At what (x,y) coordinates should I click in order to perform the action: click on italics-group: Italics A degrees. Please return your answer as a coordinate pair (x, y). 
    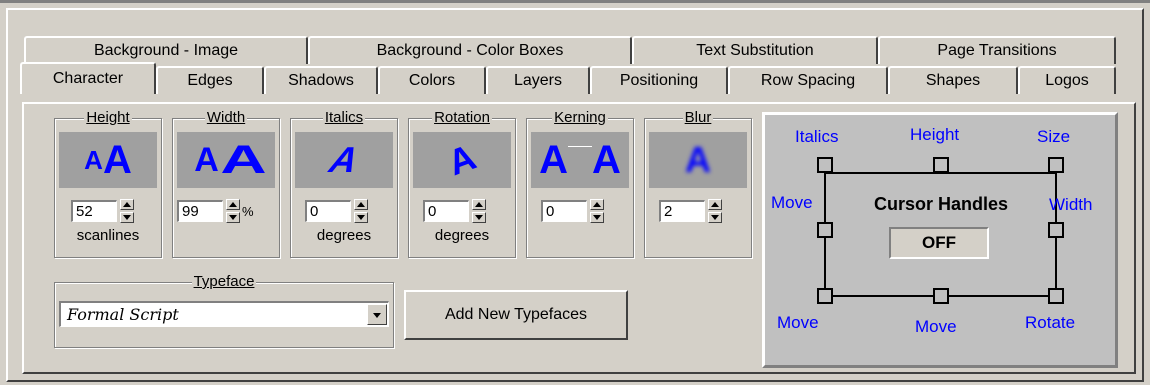
    Looking at the image, I should click on (344, 183).